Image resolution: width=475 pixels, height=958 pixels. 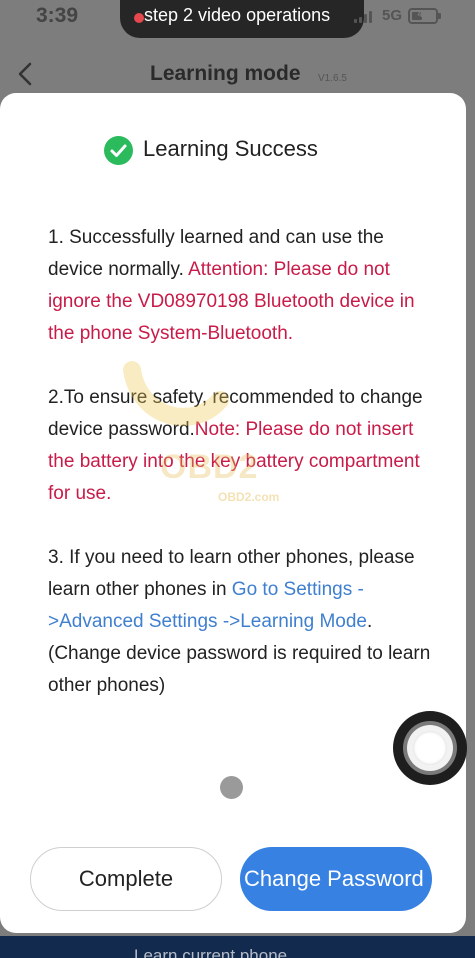 What do you see at coordinates (392, 15) in the screenshot?
I see `network-type: 5G` at bounding box center [392, 15].